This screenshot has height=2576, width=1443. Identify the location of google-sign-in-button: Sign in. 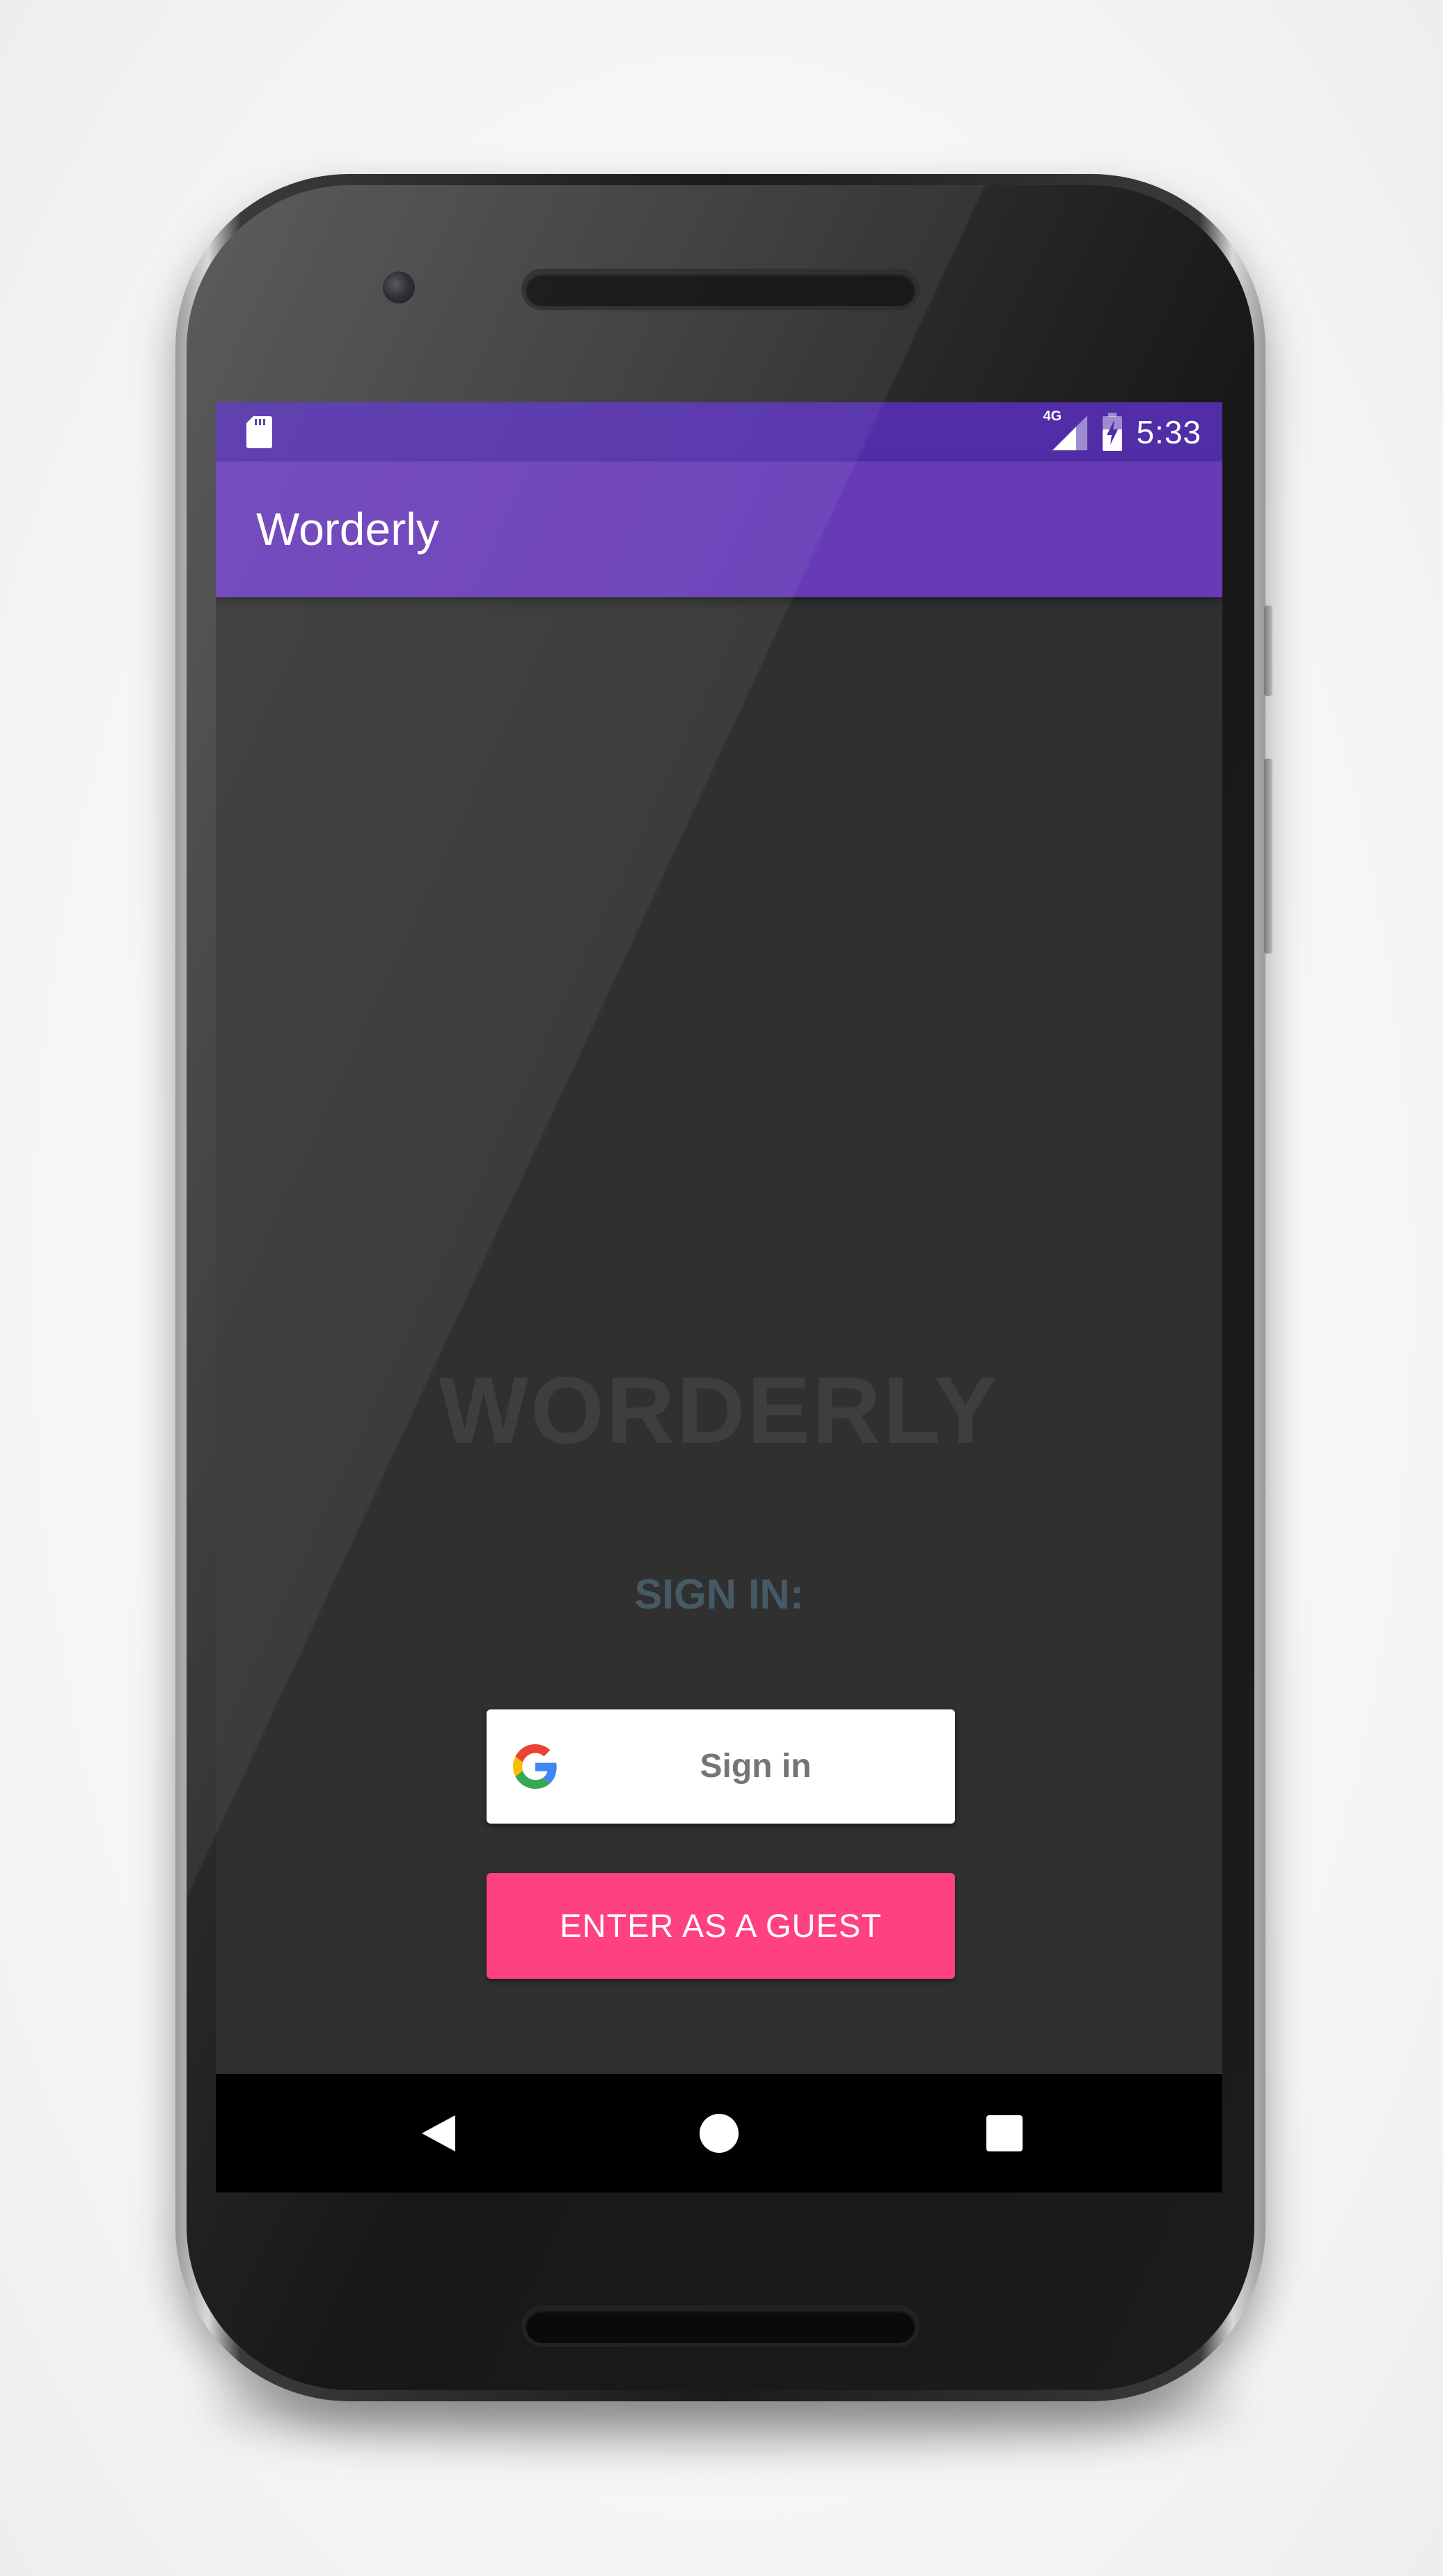
(721, 1766).